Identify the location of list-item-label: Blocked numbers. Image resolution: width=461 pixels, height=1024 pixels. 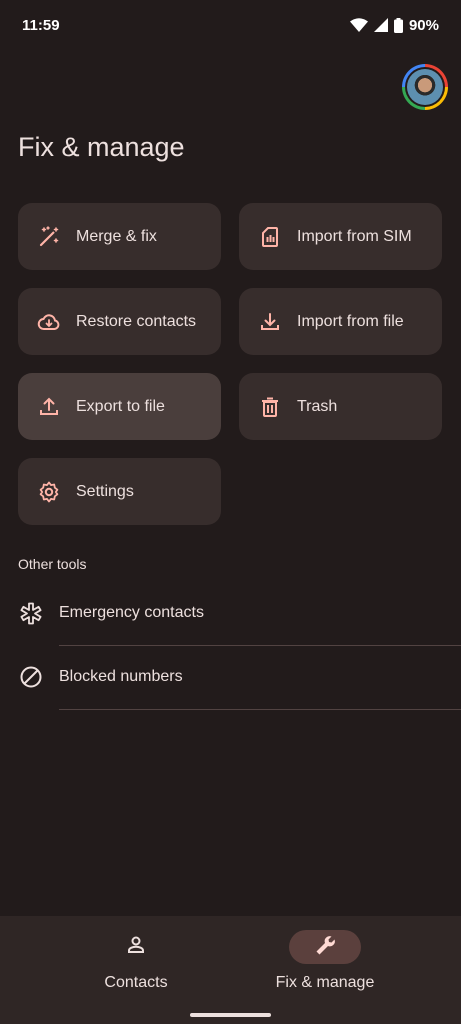
(121, 676).